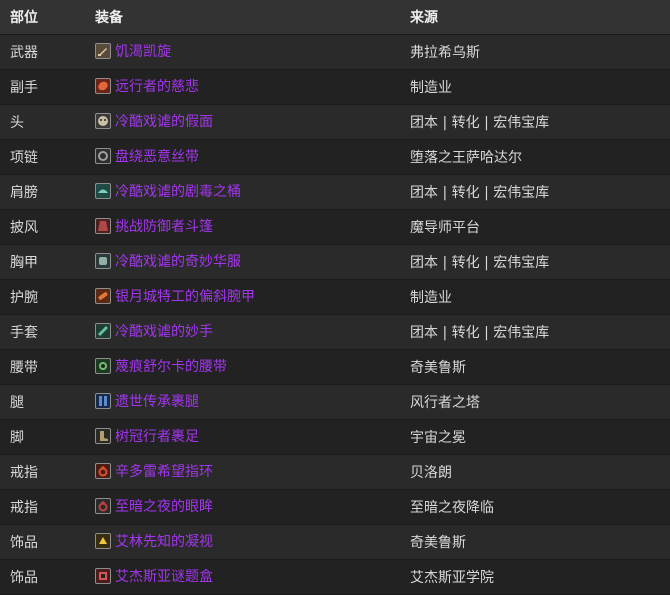 This screenshot has height=595, width=670. I want to click on item-link: 冷酷戏谑的假面, so click(154, 121).